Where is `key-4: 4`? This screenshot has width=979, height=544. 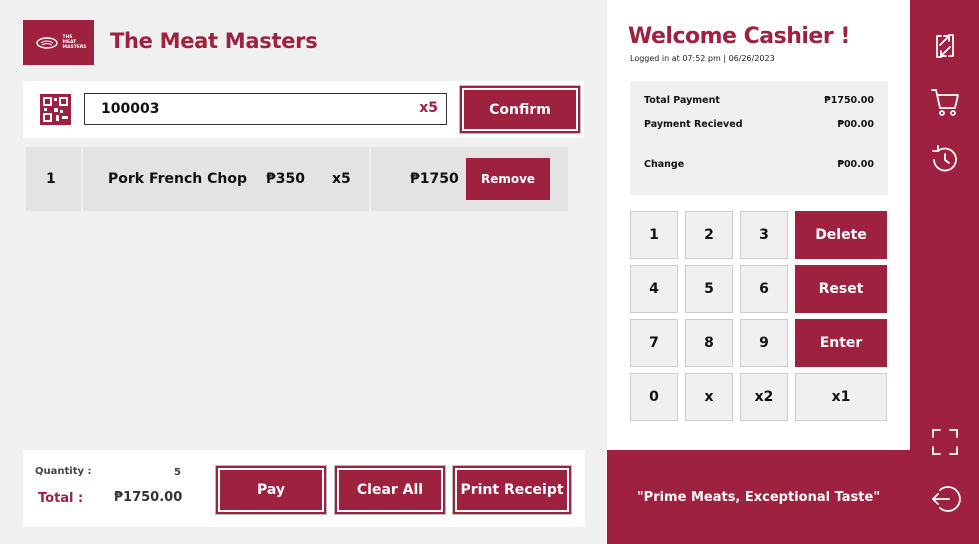 key-4: 4 is located at coordinates (654, 289).